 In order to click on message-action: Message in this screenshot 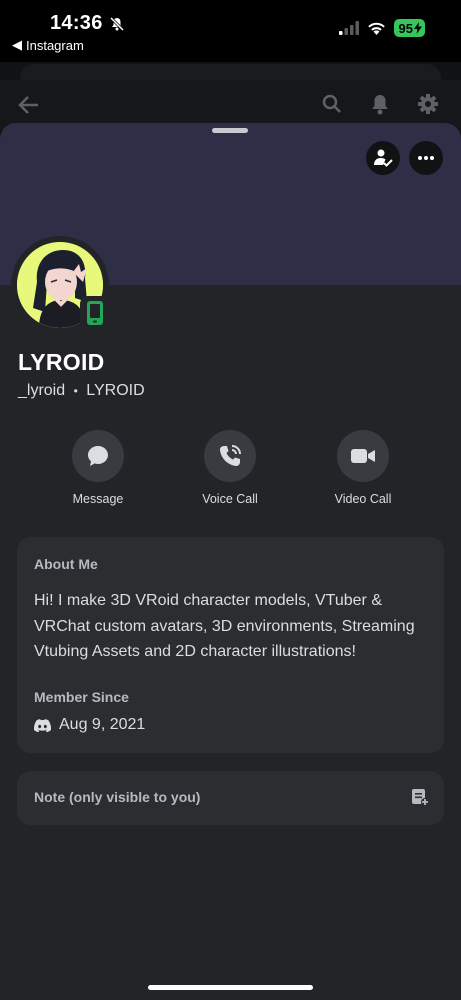, I will do `click(98, 468)`.